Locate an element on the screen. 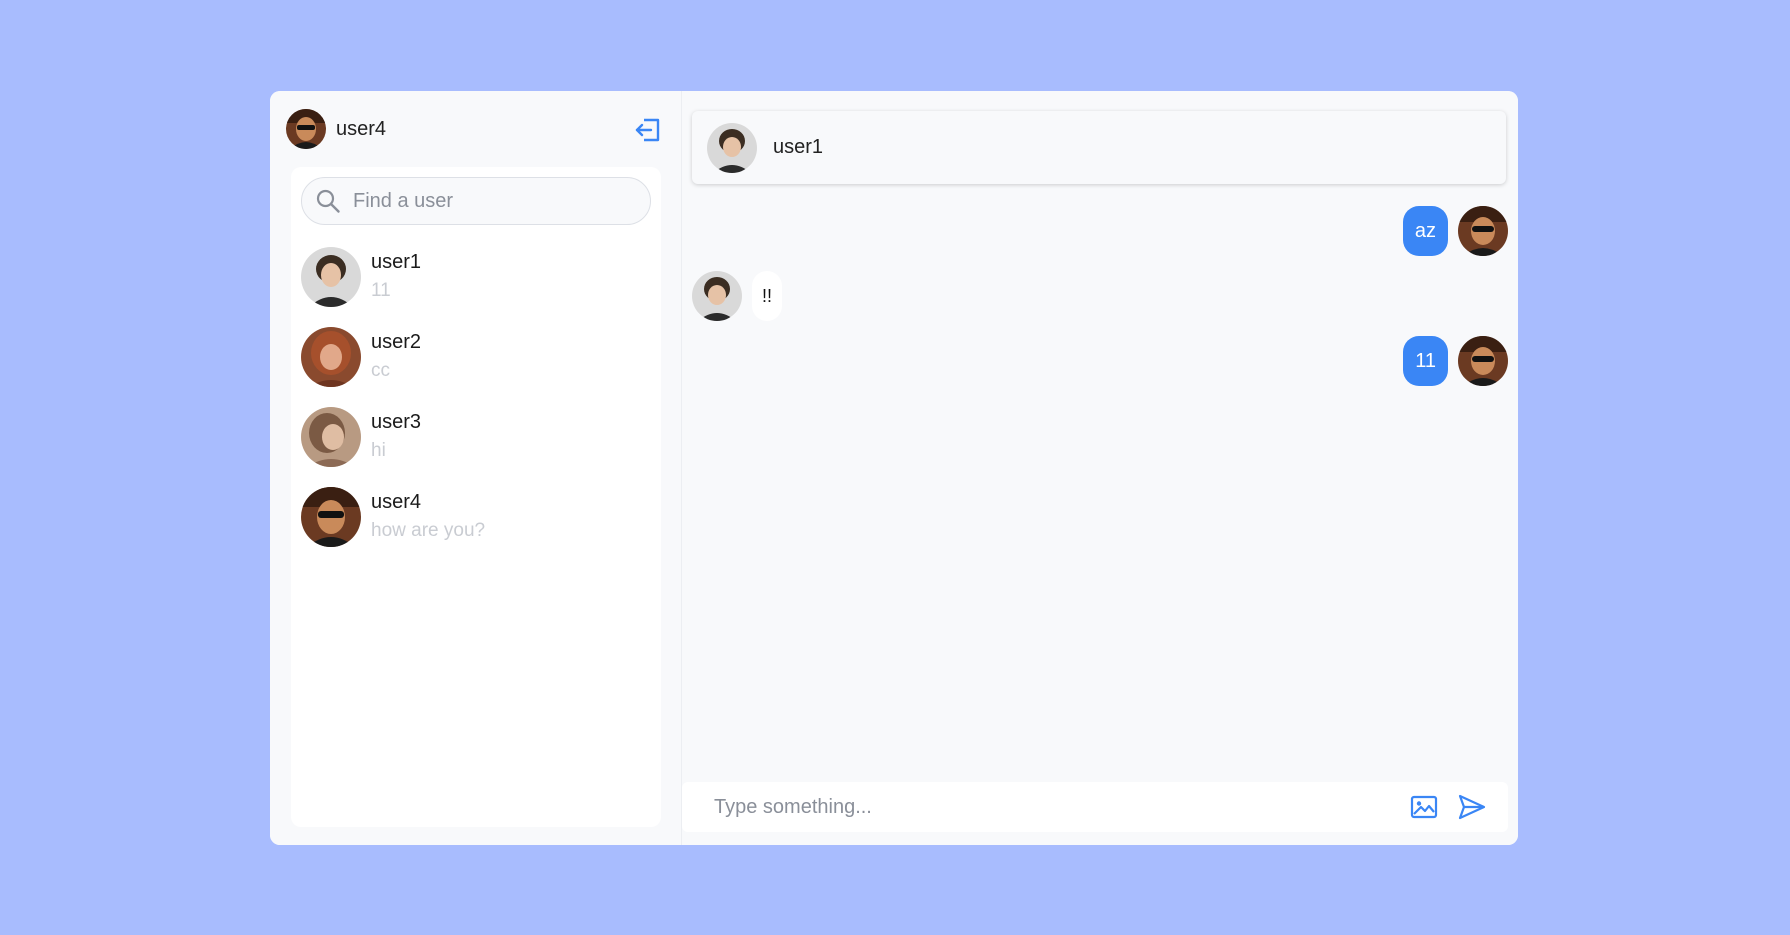  chat-partner-name: user1 is located at coordinates (798, 147).